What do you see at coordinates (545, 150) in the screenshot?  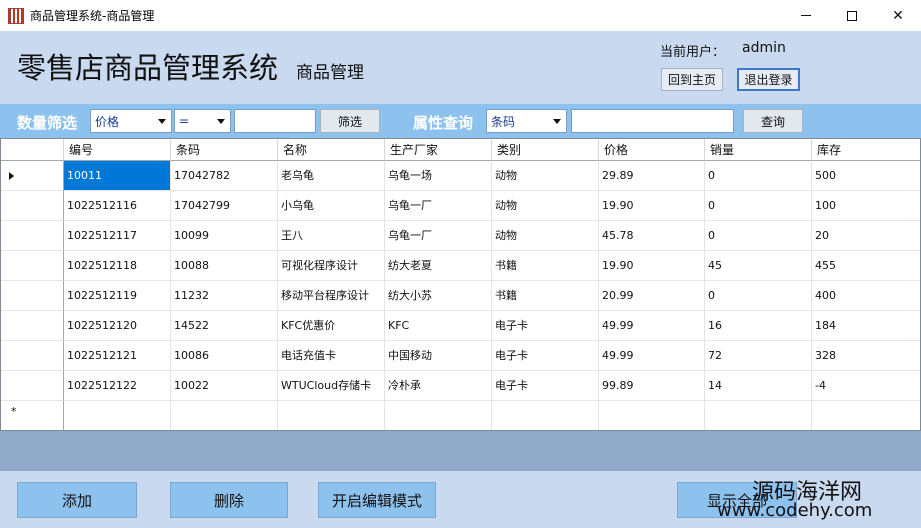 I see `column-header-category: 类别` at bounding box center [545, 150].